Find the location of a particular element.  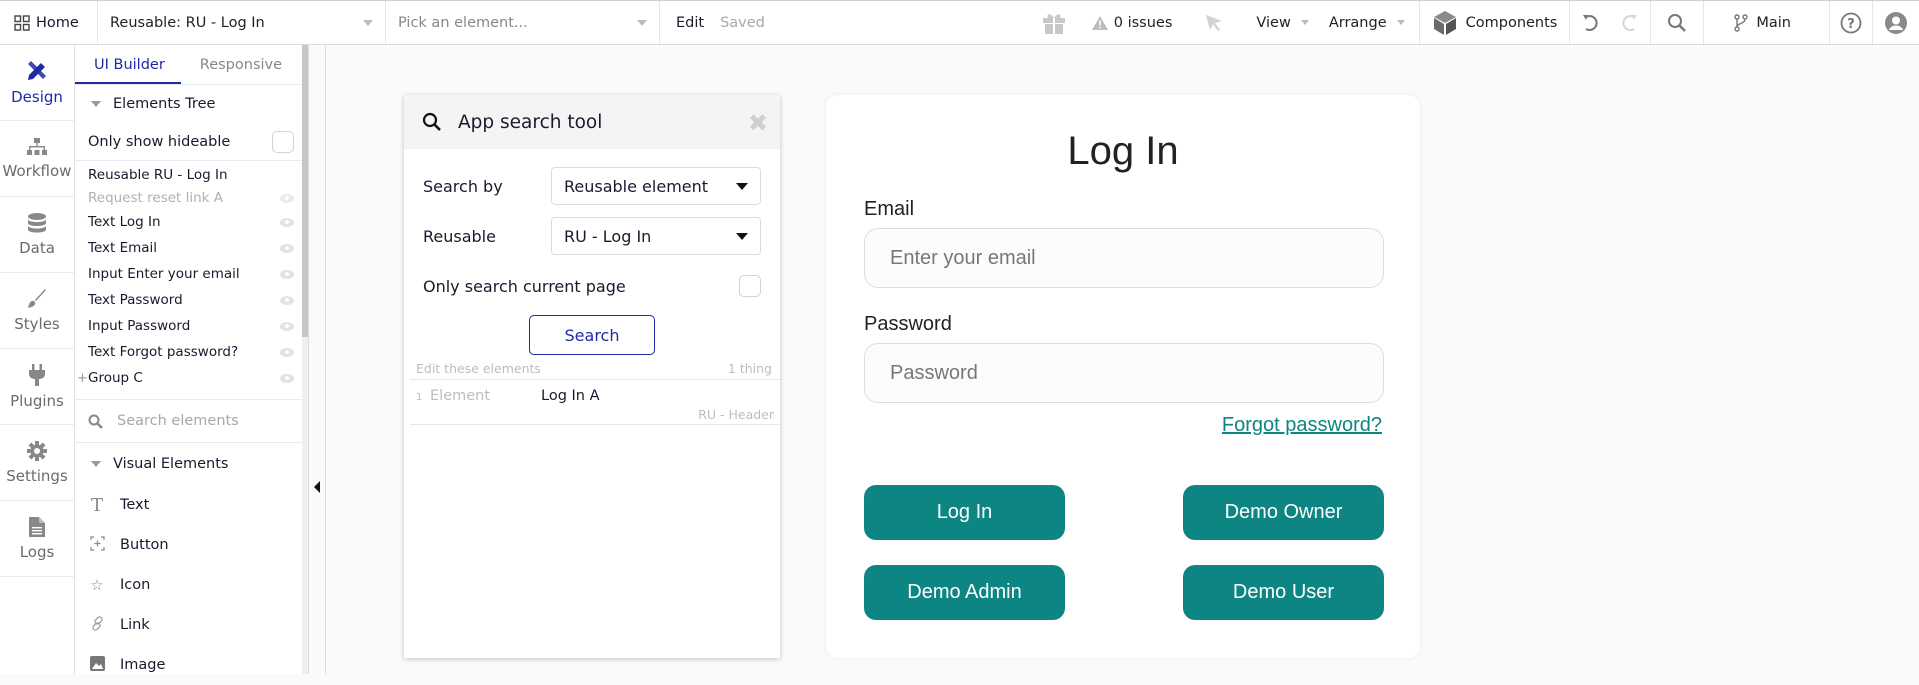

only-show-hideable-checkbox is located at coordinates (283, 141).